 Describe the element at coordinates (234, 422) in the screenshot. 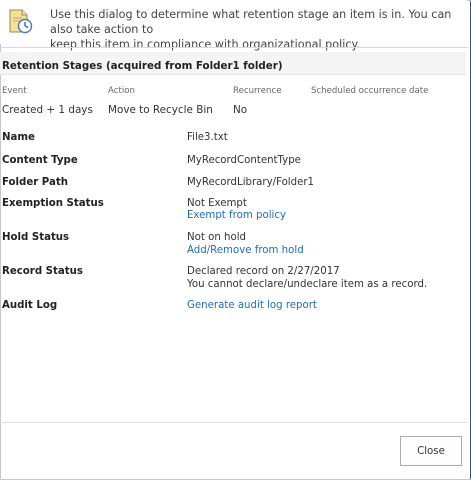

I see `footer-divider` at that location.